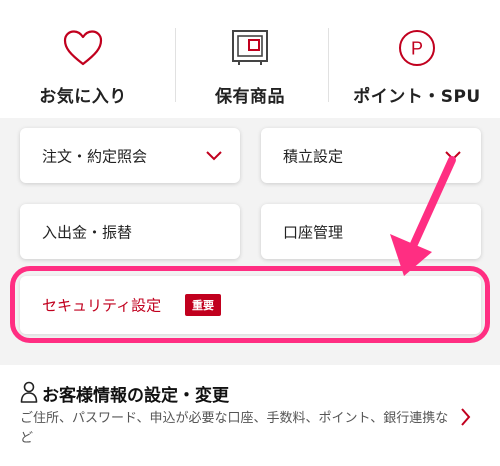 The height and width of the screenshot is (466, 500). I want to click on person-icon, so click(29, 392).